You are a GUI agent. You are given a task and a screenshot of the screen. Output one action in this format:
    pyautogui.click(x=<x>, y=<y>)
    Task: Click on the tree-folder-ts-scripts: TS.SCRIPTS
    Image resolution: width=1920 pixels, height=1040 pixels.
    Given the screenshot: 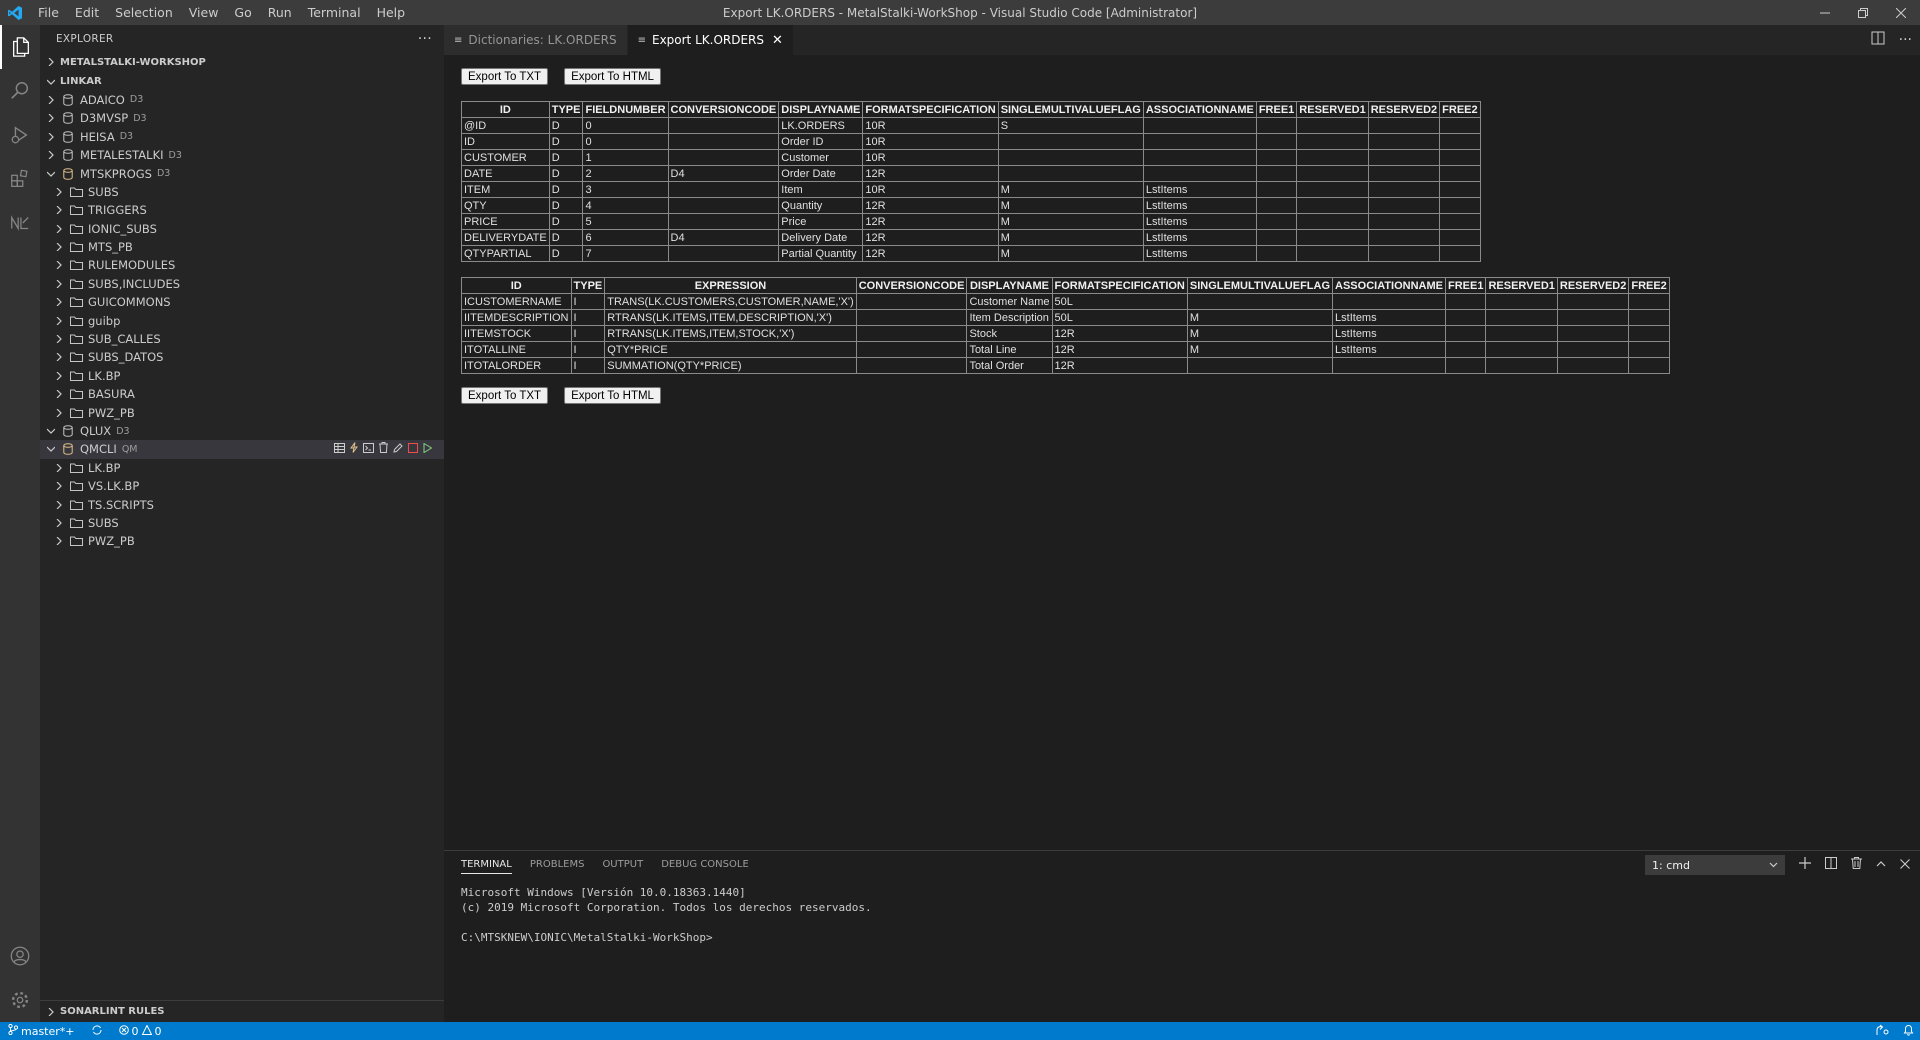 What is the action you would take?
    pyautogui.click(x=242, y=504)
    